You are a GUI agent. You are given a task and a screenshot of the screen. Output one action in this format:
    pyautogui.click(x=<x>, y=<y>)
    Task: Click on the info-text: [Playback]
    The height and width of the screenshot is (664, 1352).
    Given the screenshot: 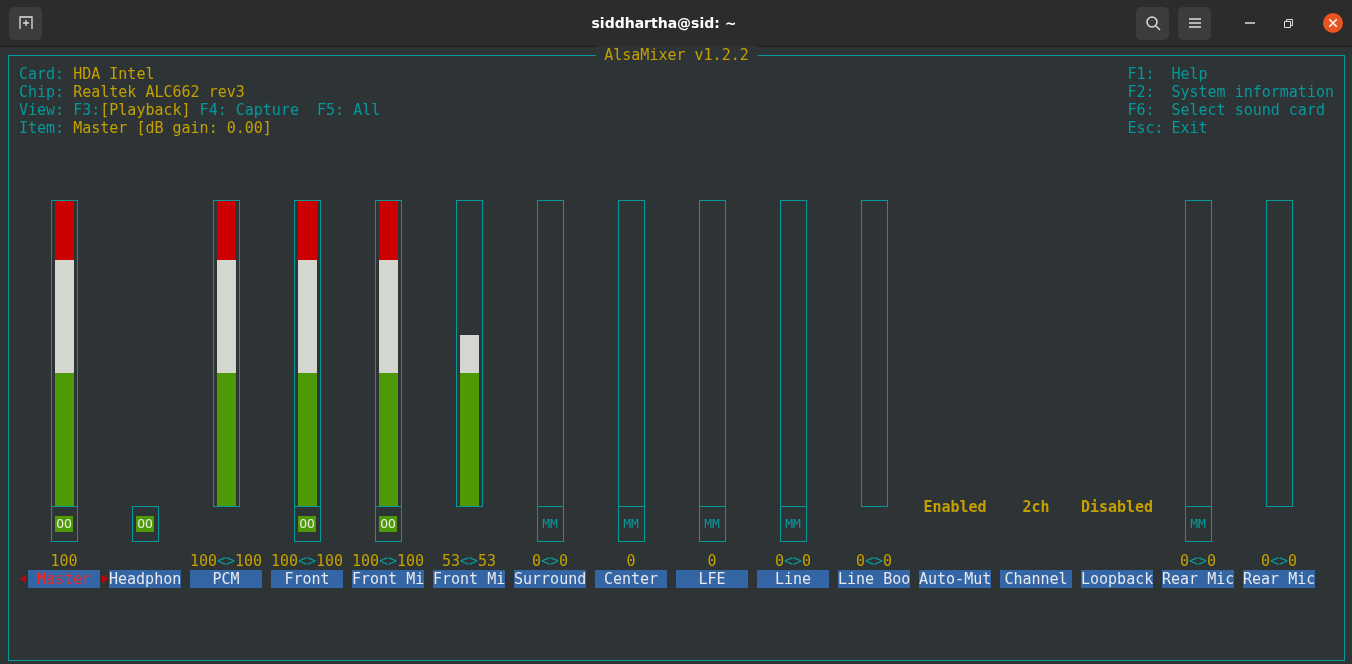 What is the action you would take?
    pyautogui.click(x=145, y=110)
    